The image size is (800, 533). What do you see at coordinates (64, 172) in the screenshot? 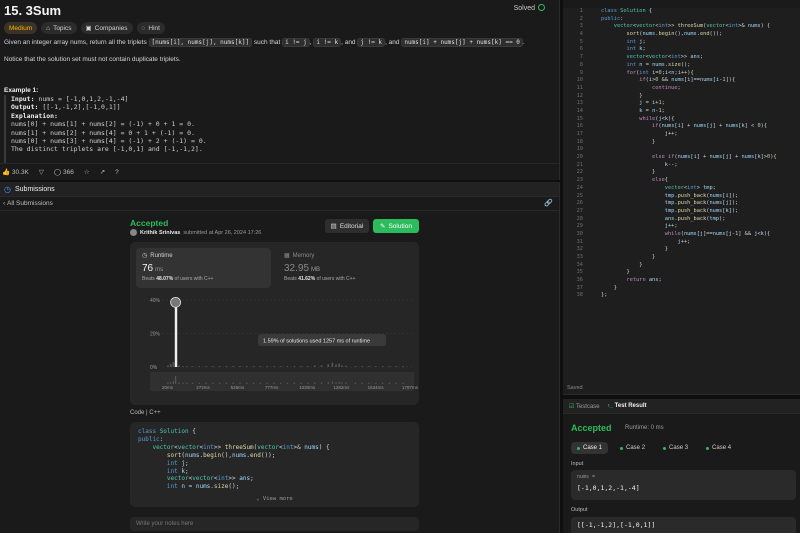
I see `comments-button: ◯ 366` at bounding box center [64, 172].